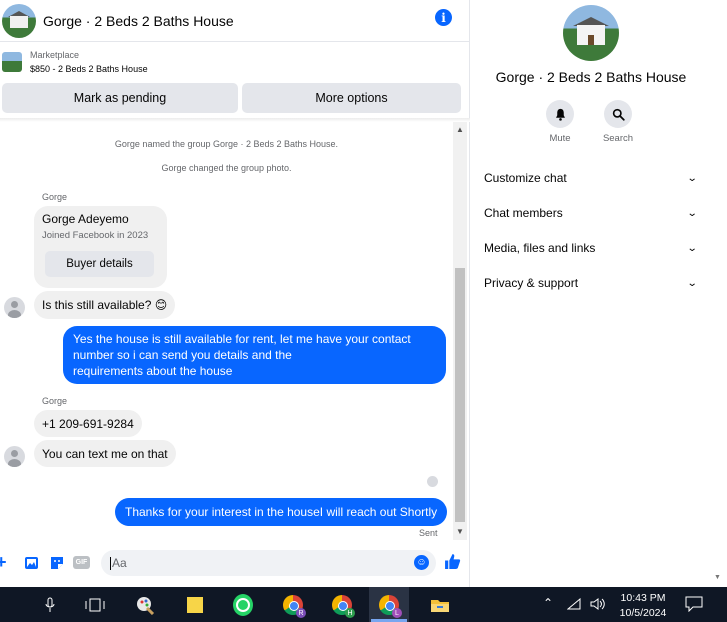  Describe the element at coordinates (195, 605) in the screenshot. I see `sticky-notes-icon` at that location.